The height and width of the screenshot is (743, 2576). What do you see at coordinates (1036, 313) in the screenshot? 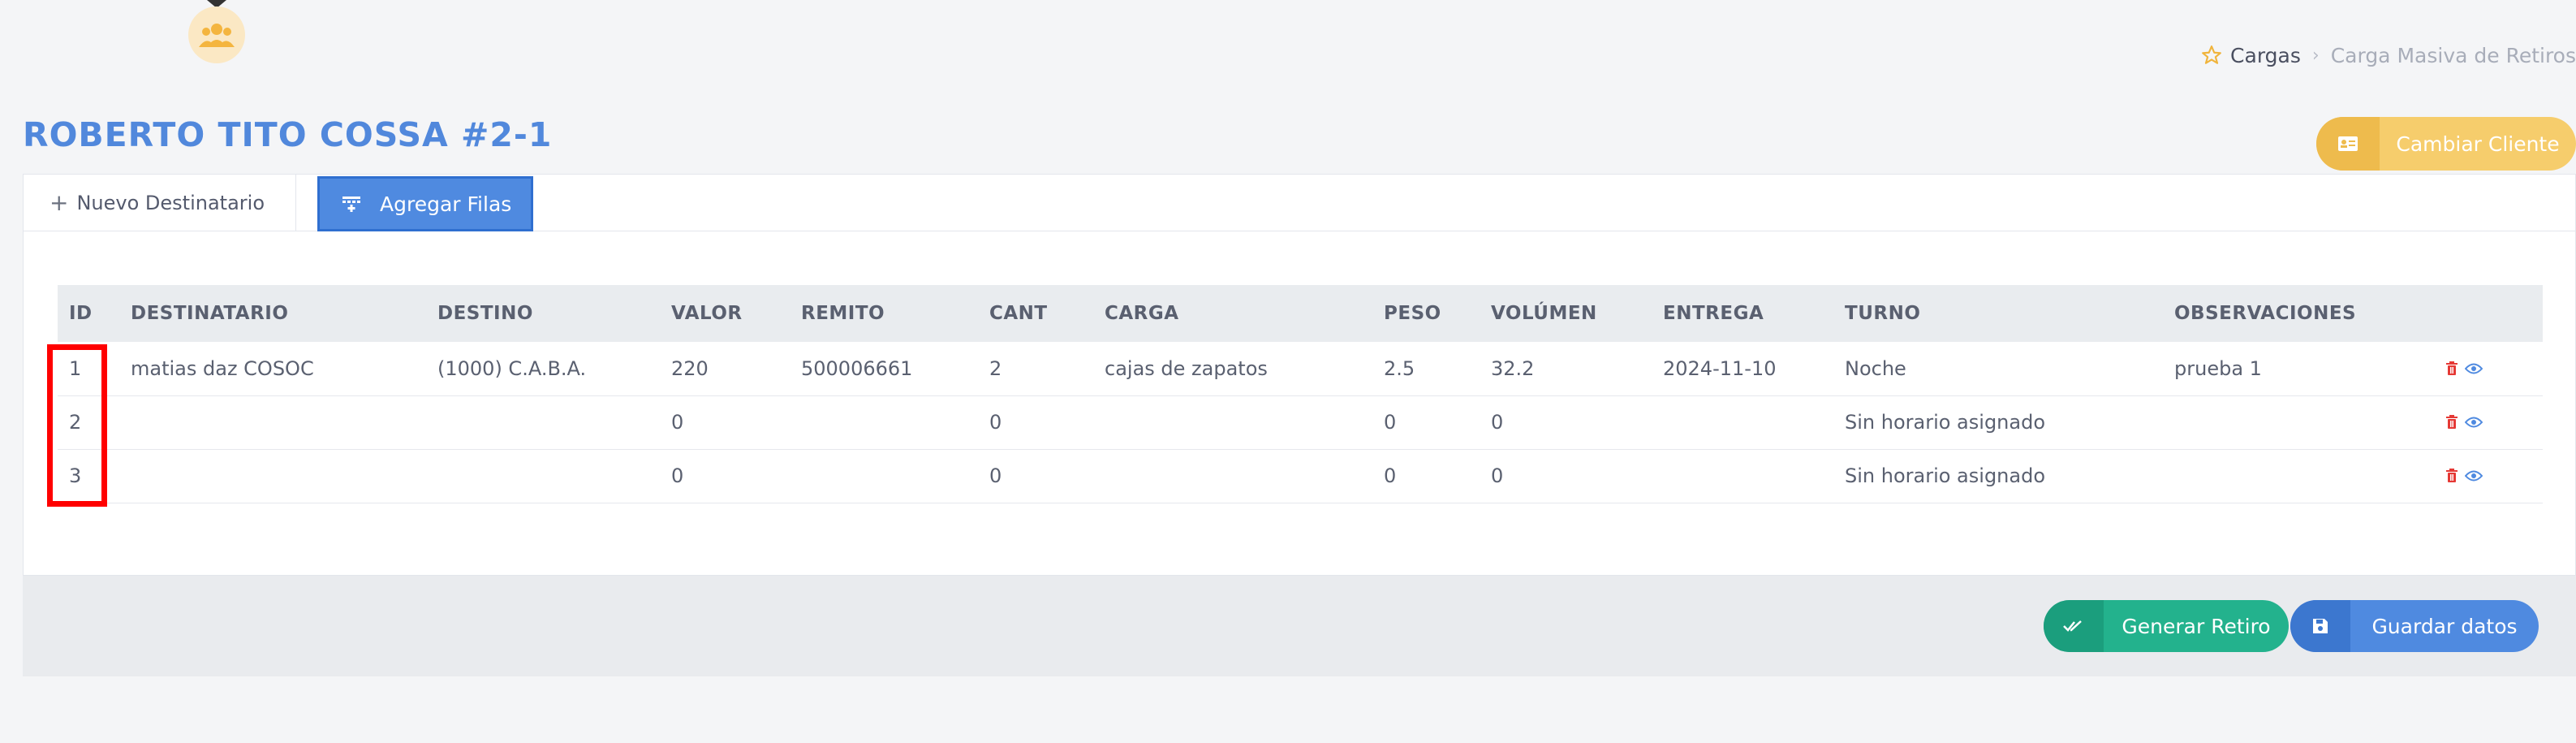
I see `column-header-quantity: CANT` at bounding box center [1036, 313].